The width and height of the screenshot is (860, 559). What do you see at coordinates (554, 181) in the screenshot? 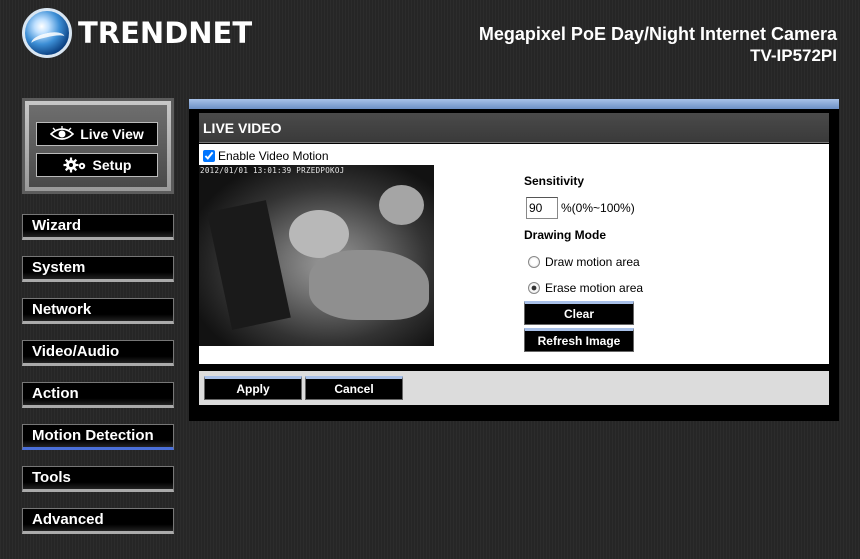
I see `sensitivity-label: Sensitivity` at bounding box center [554, 181].